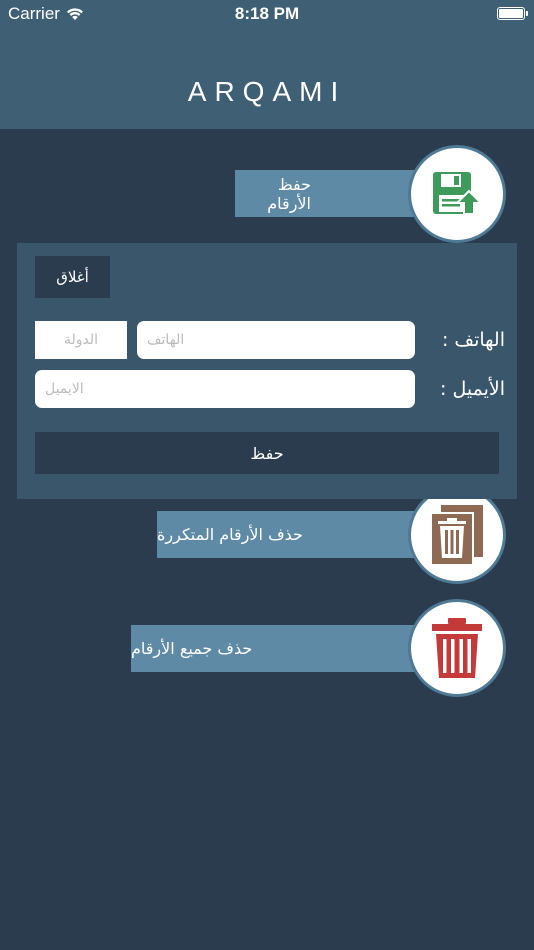 This screenshot has width=534, height=950. Describe the element at coordinates (289, 193) in the screenshot. I see `save-numbers-label: حفظ الأرقام` at that location.